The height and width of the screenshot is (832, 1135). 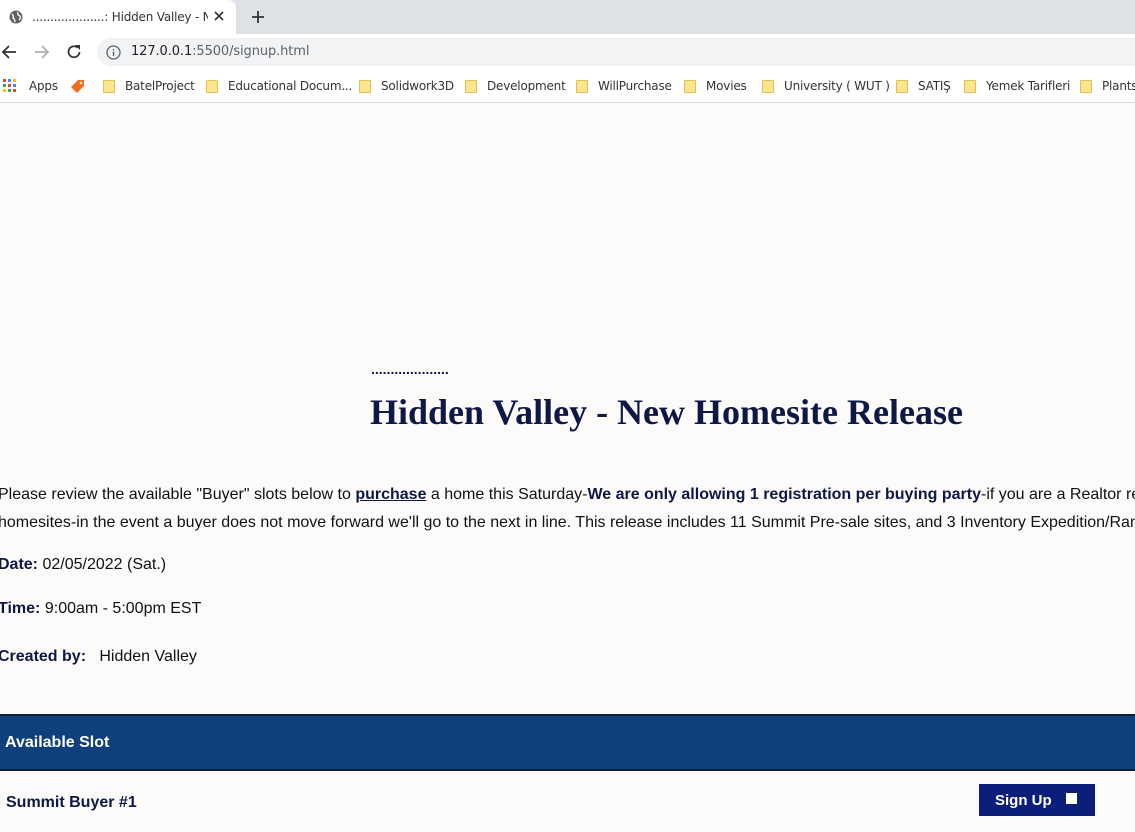 What do you see at coordinates (10, 52) in the screenshot?
I see `back-icon` at bounding box center [10, 52].